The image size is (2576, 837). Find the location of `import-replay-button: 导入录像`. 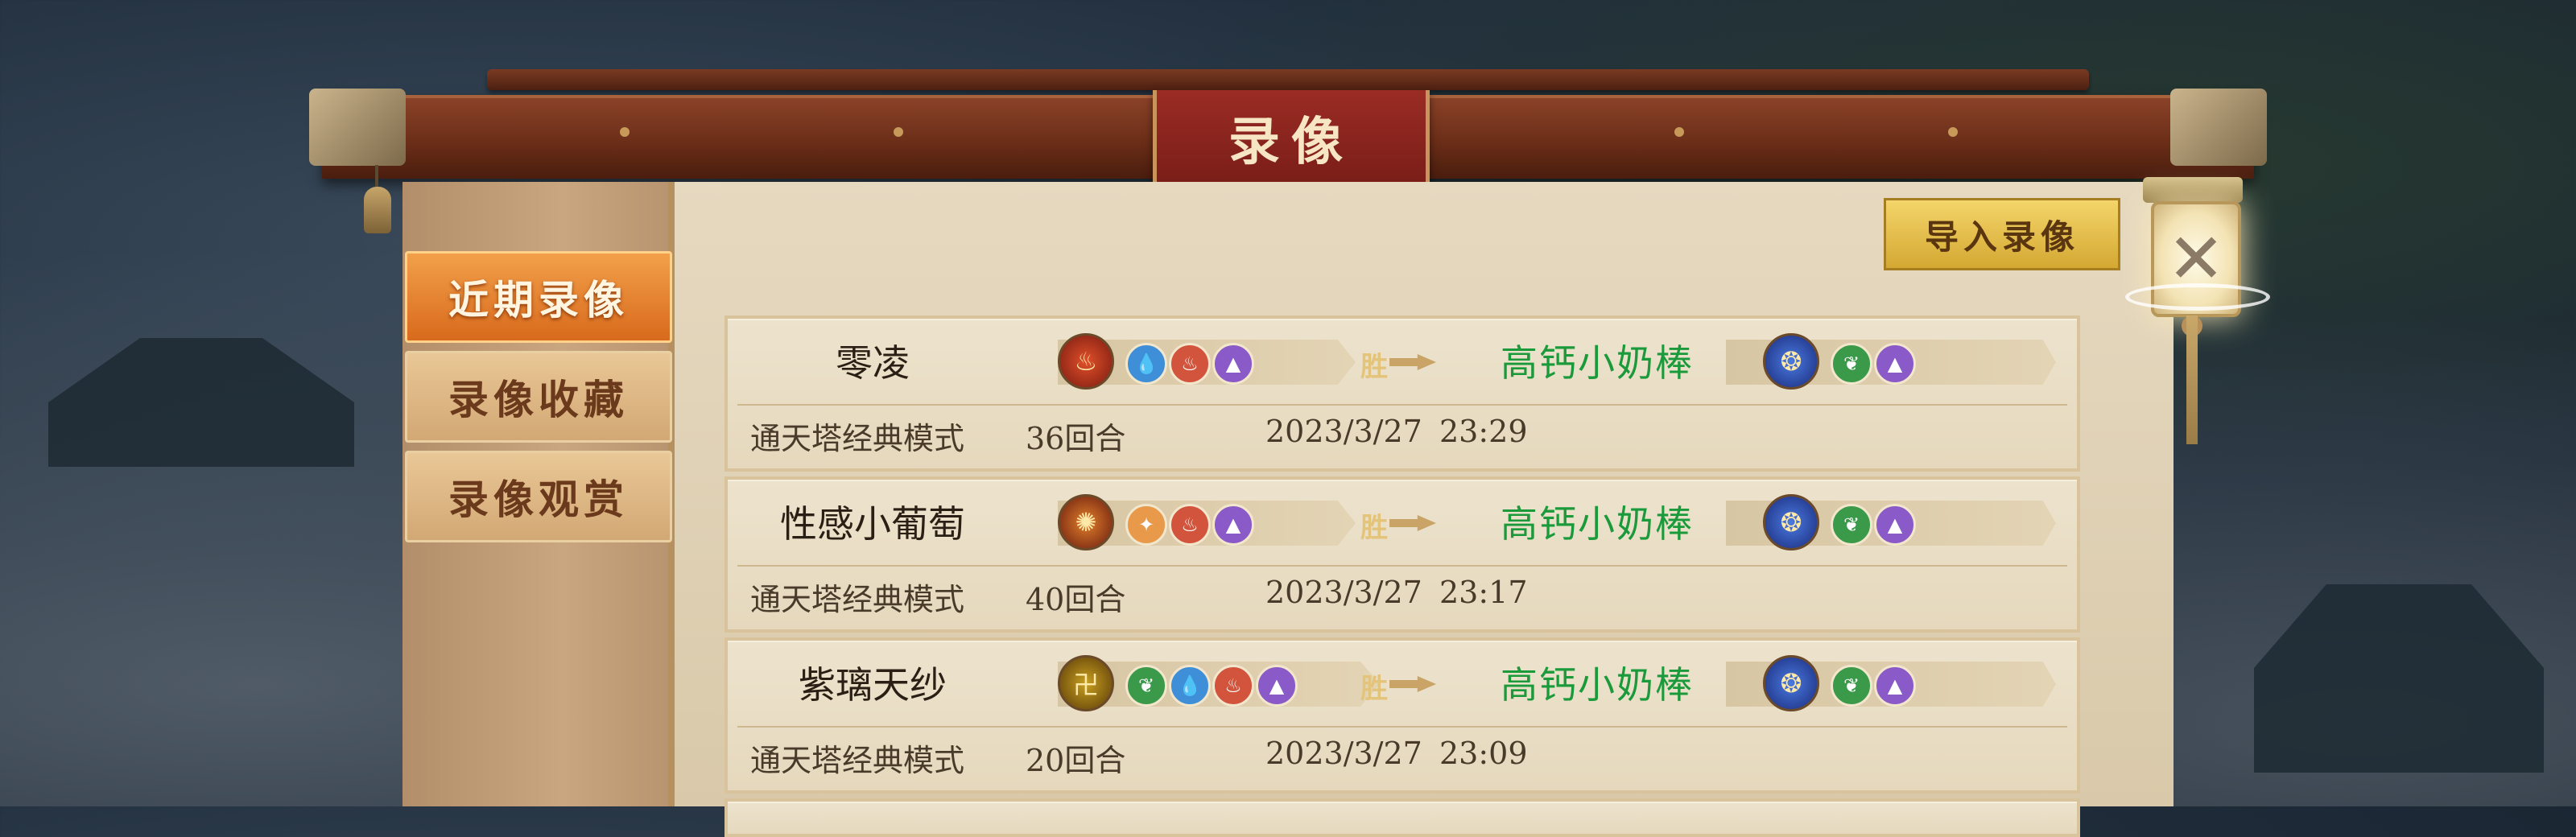

import-replay-button: 导入录像 is located at coordinates (2002, 234).